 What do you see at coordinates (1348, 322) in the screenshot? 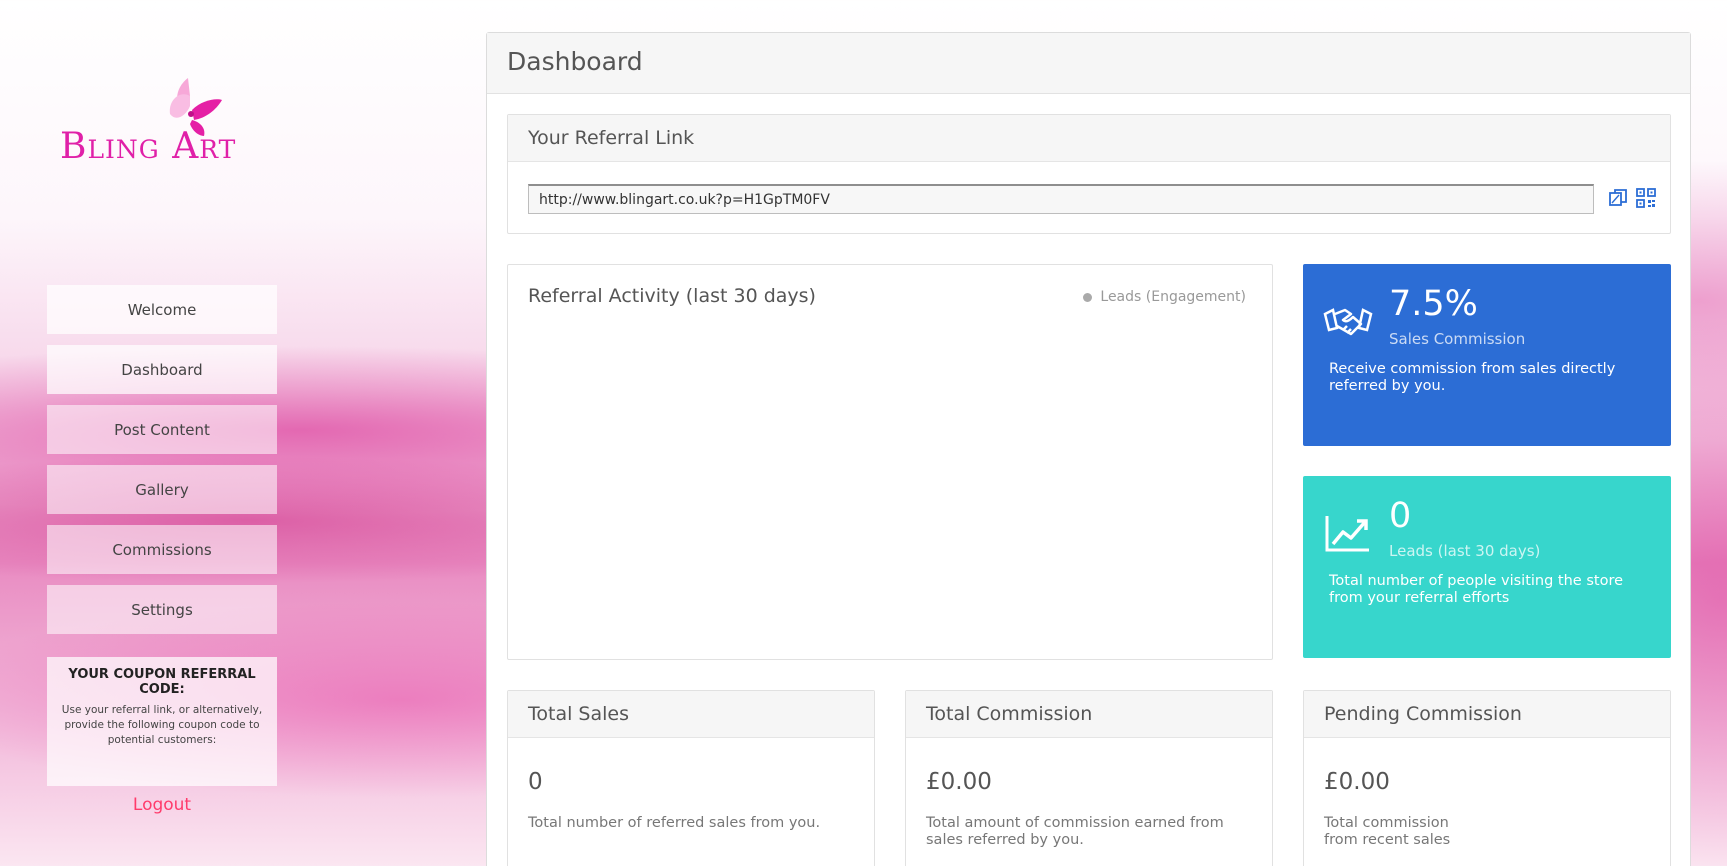
I see `handshake-icon` at bounding box center [1348, 322].